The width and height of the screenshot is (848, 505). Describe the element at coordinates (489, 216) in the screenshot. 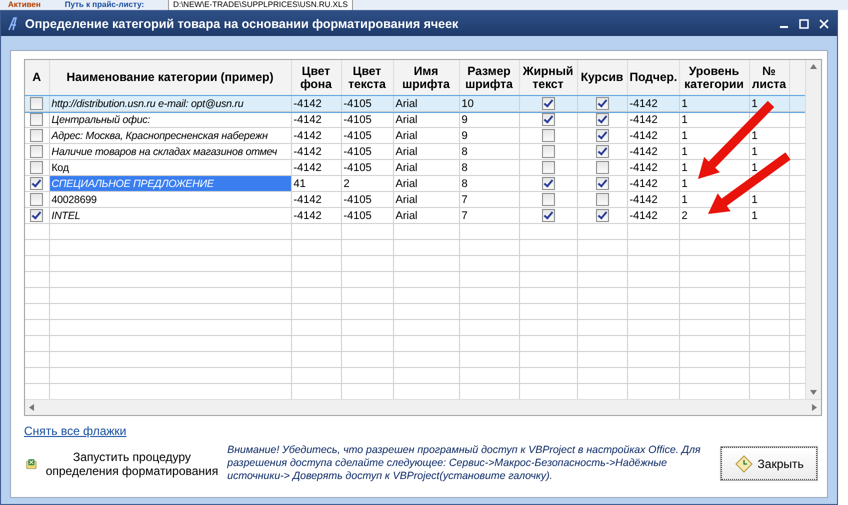

I see `table-cell: 7` at that location.